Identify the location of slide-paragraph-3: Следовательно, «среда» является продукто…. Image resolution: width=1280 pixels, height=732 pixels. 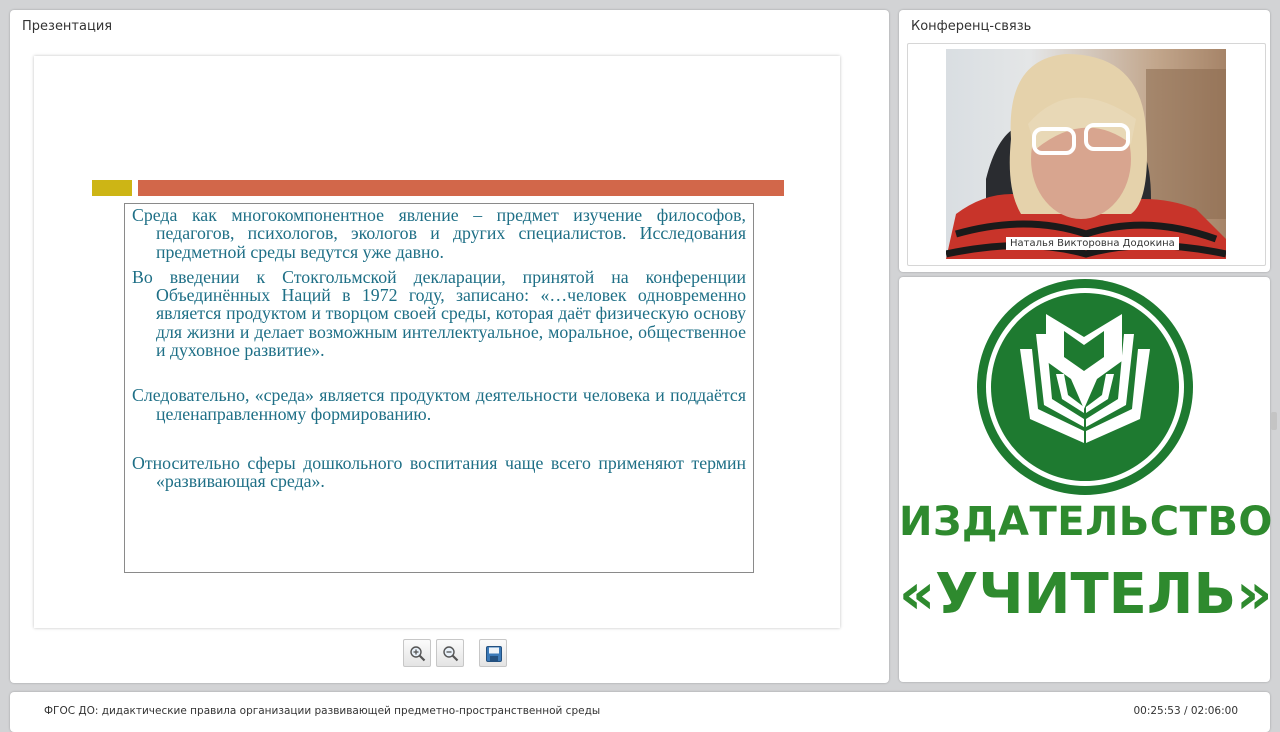
(439, 404).